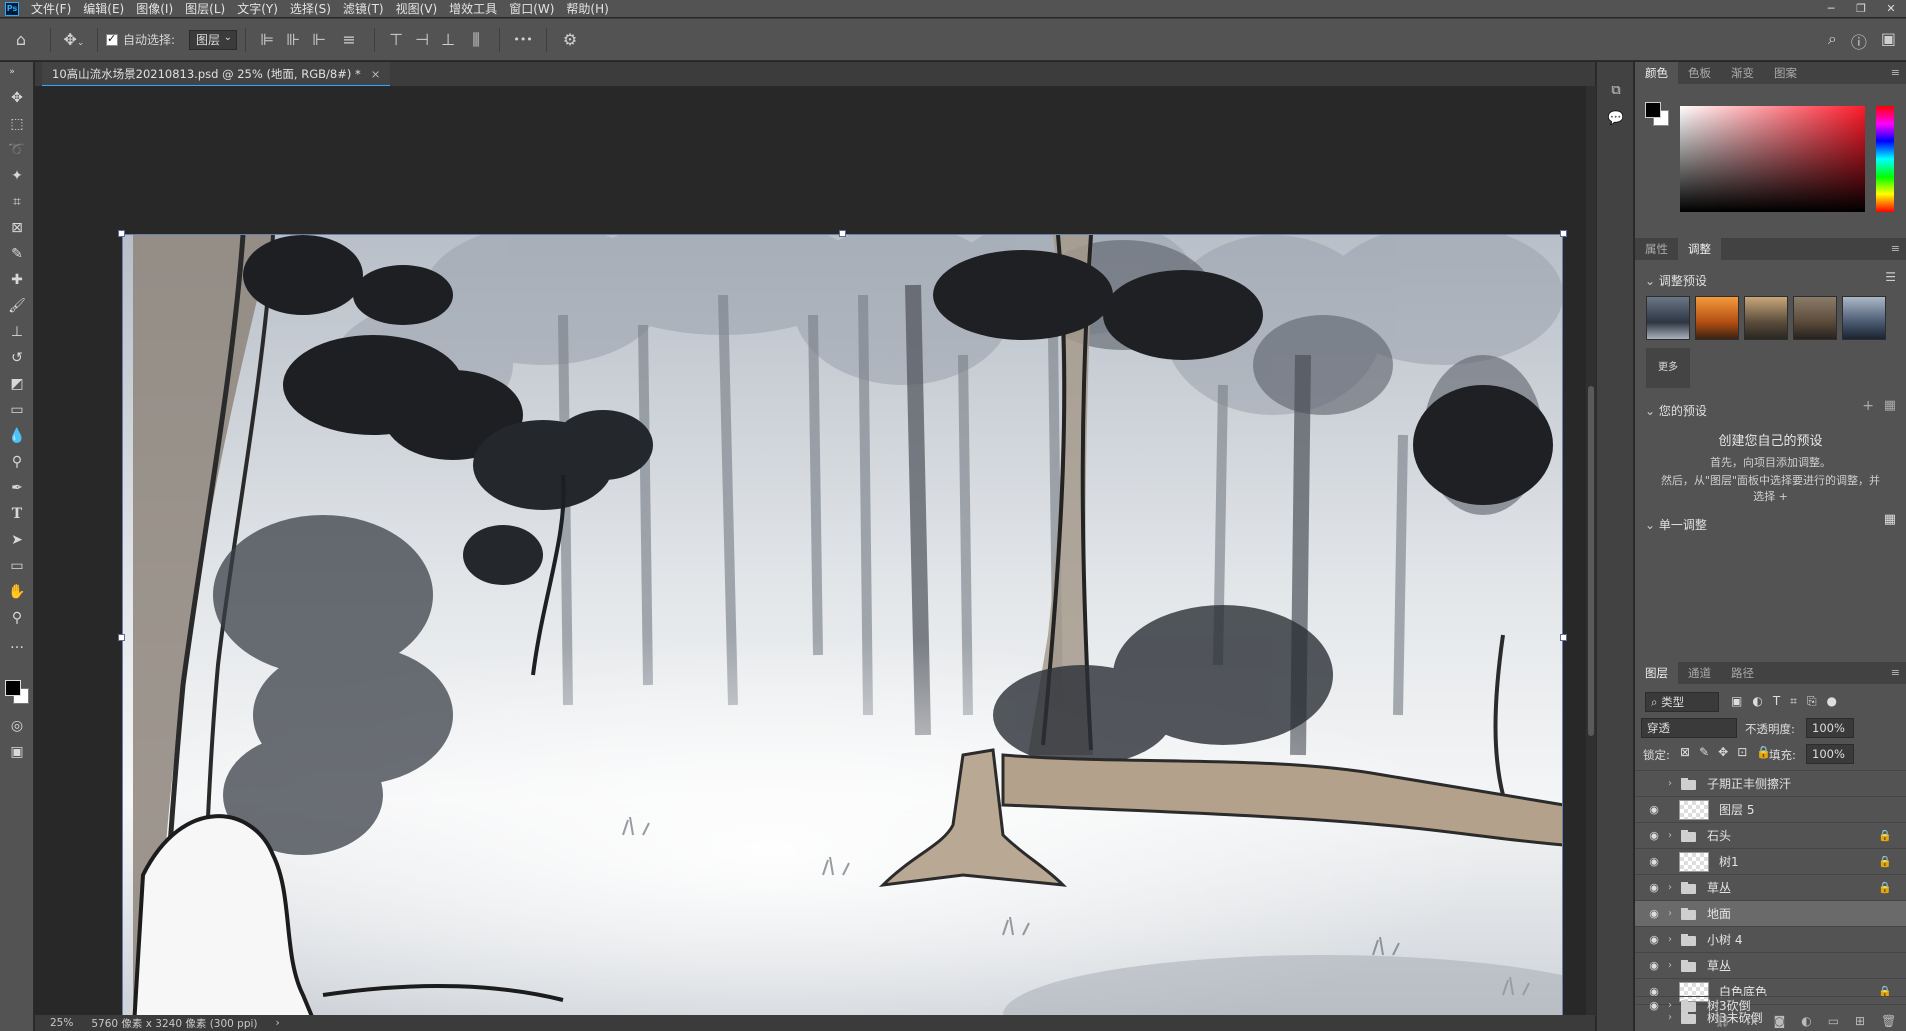  I want to click on menu-edit: 编辑(E), so click(103, 8).